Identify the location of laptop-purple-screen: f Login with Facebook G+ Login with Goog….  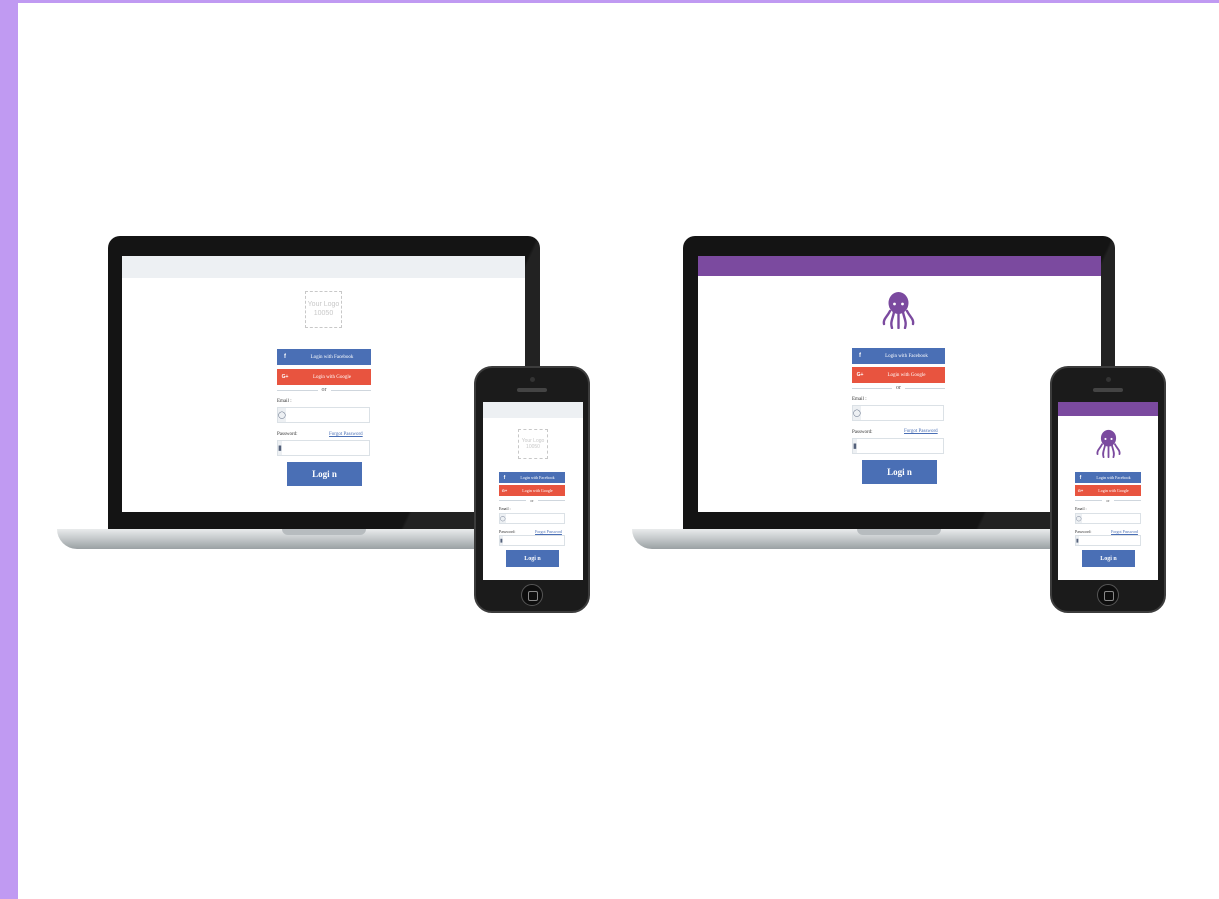
(899, 384).